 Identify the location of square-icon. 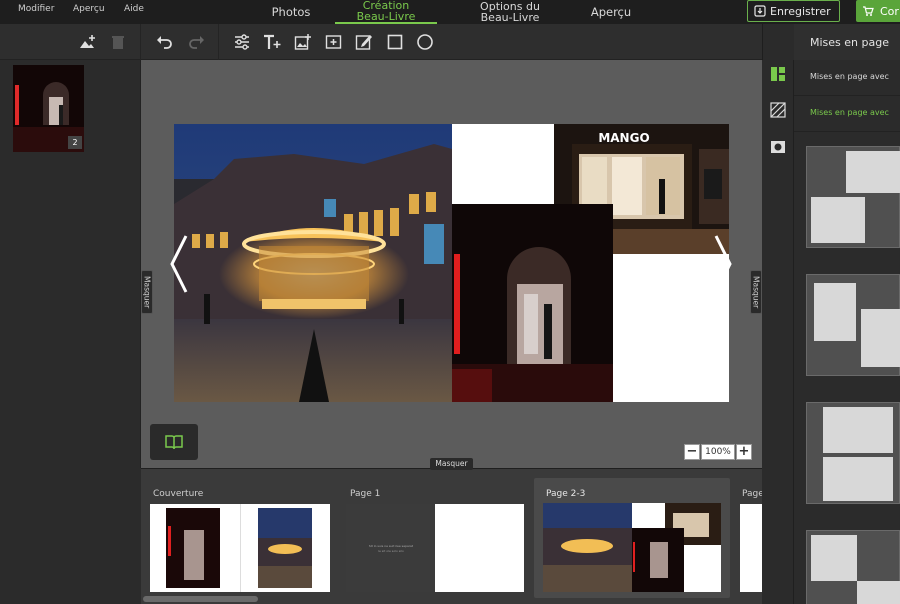
(395, 42).